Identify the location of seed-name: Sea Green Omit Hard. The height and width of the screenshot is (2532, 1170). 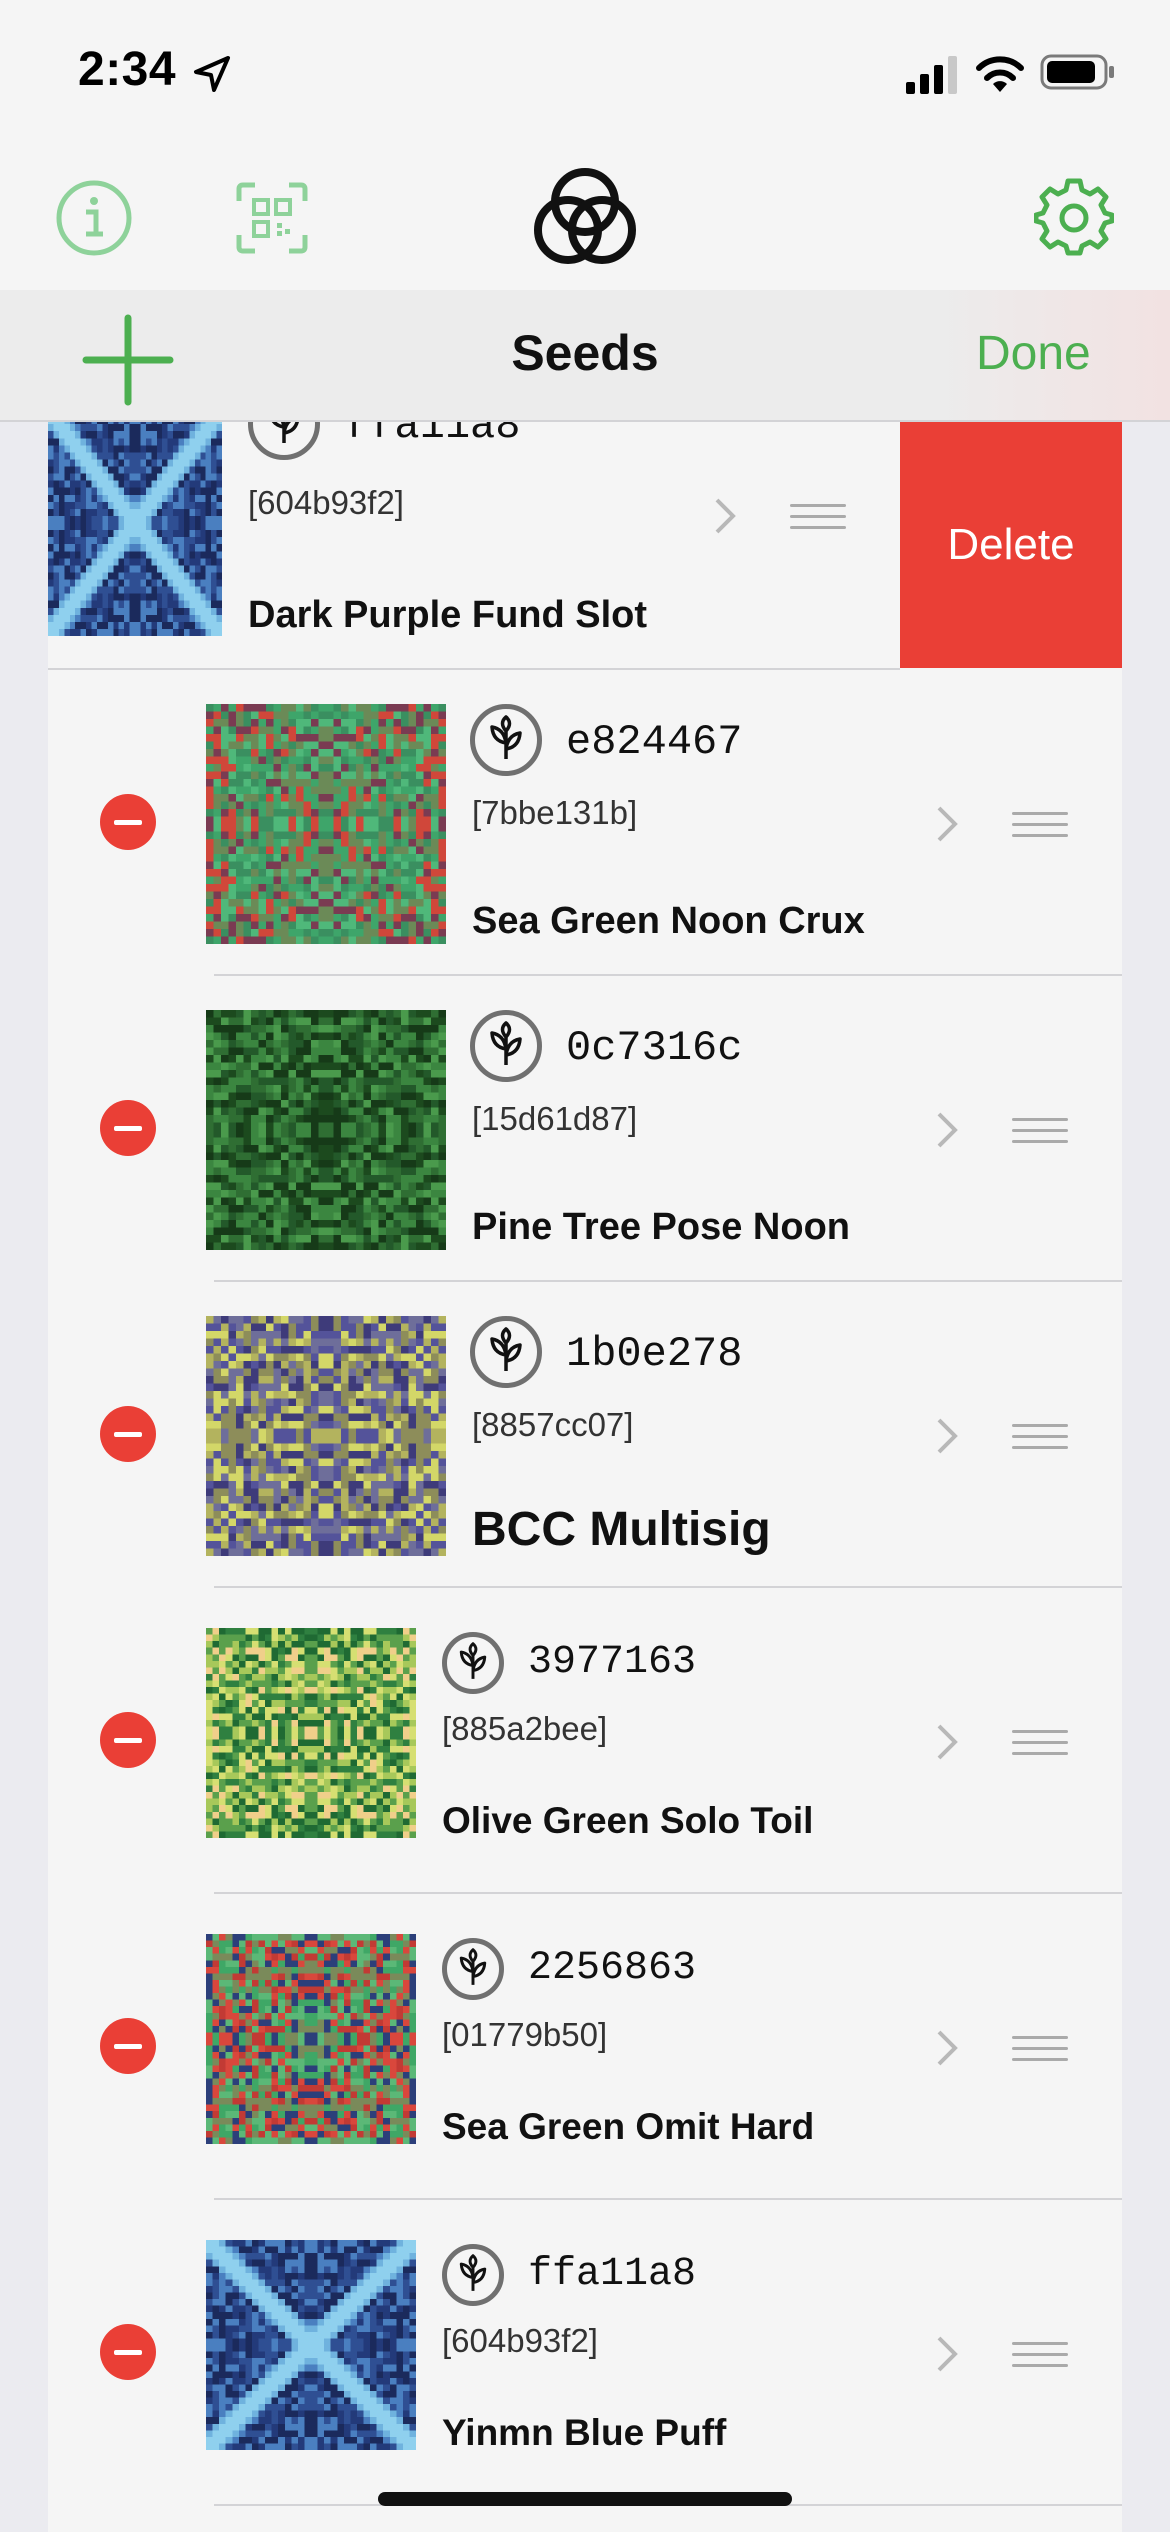
(628, 2126).